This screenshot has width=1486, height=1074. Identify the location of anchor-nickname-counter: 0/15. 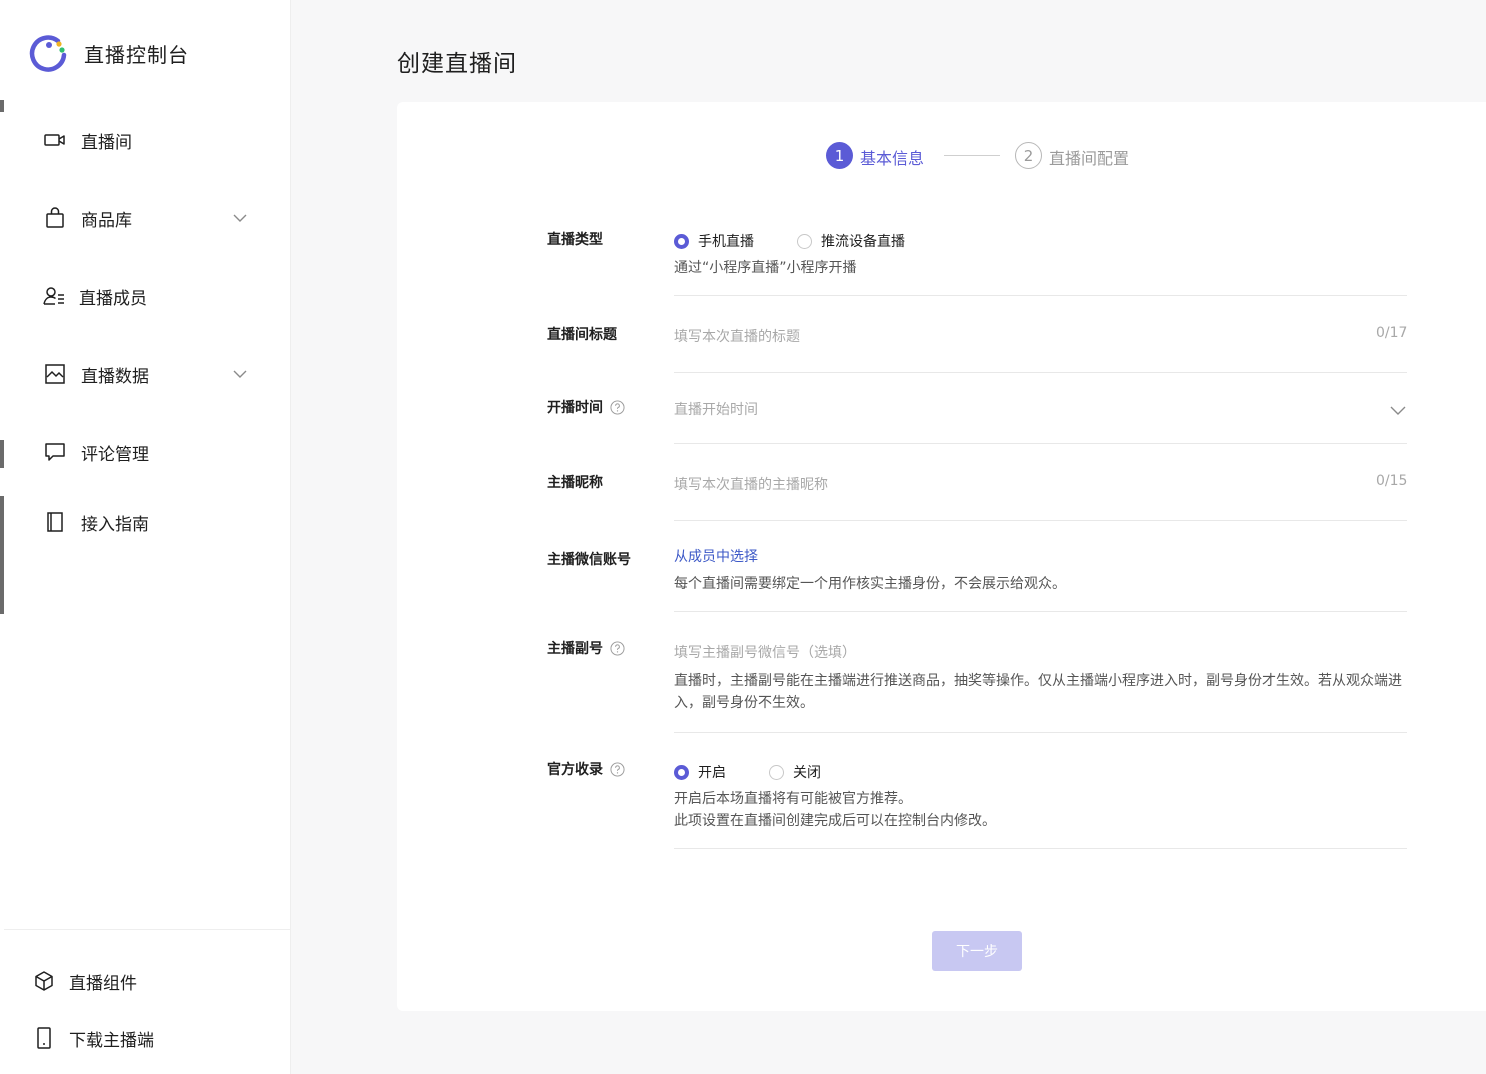
(1392, 481).